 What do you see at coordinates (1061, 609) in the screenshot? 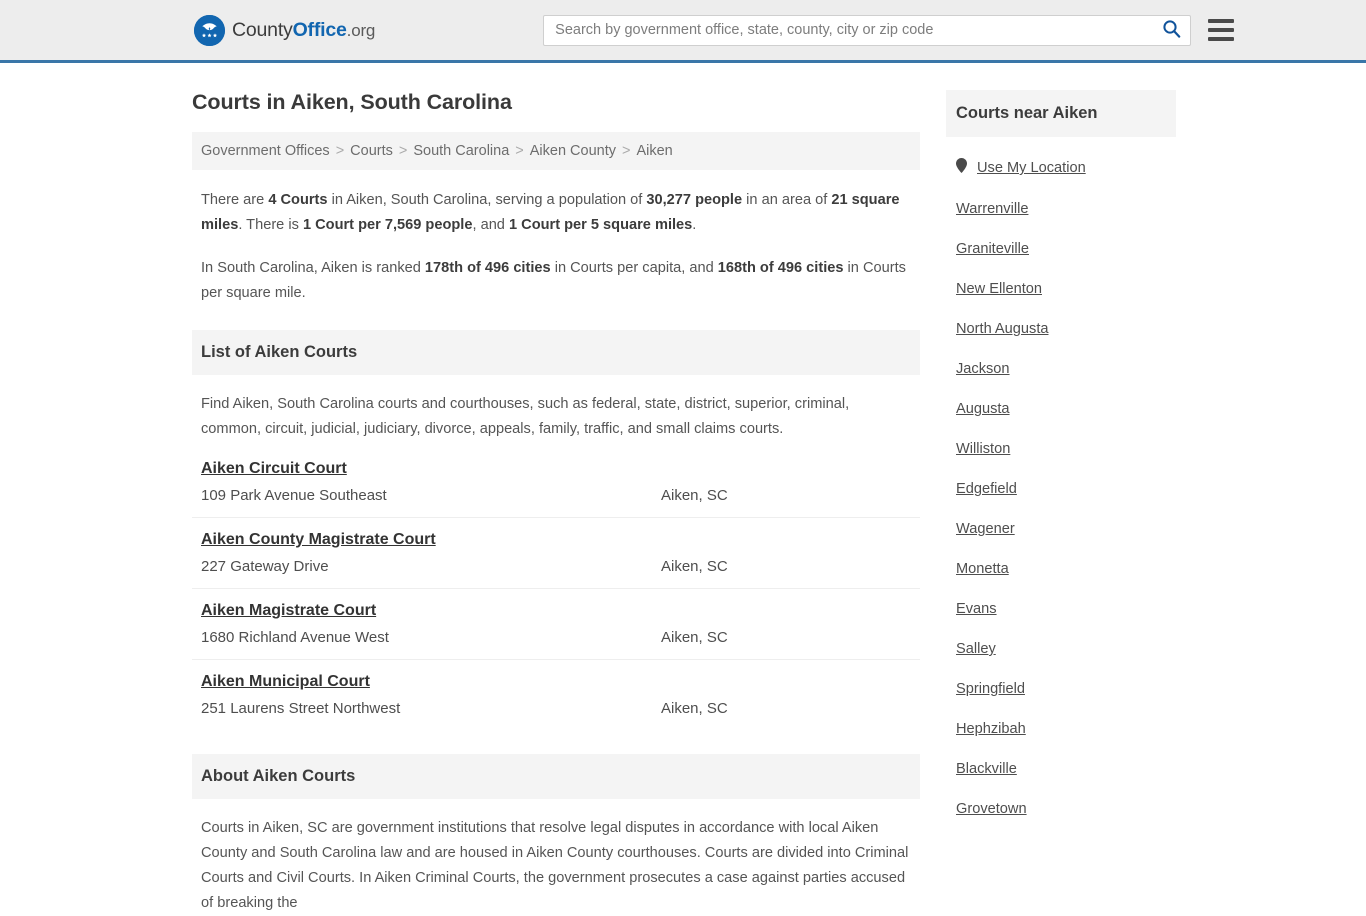
I see `sidebar-item-evans: Evans` at bounding box center [1061, 609].